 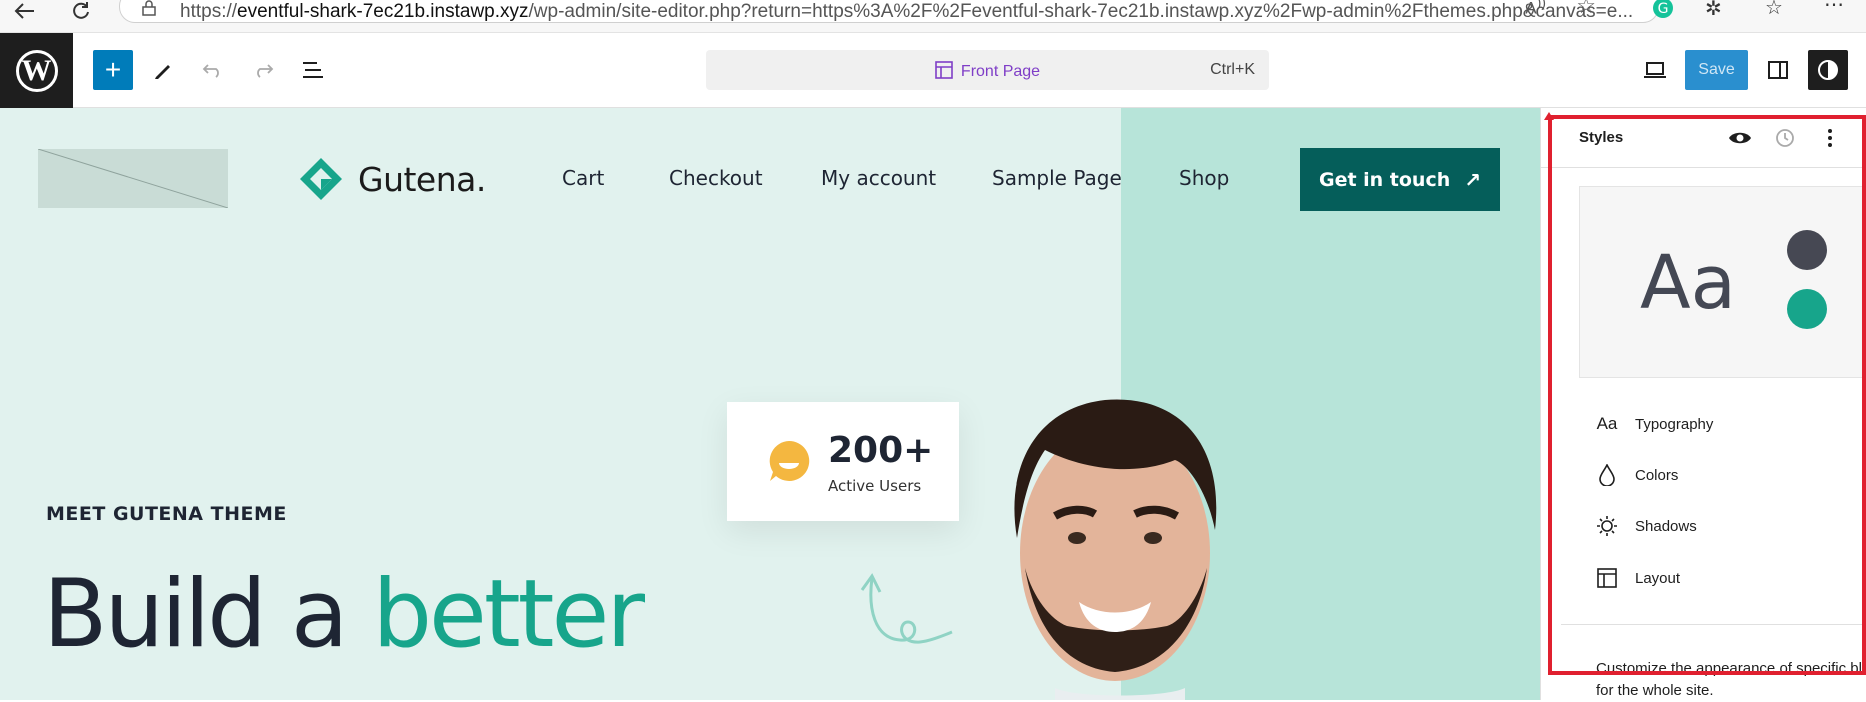 I want to click on save-button: Save, so click(x=1716, y=70).